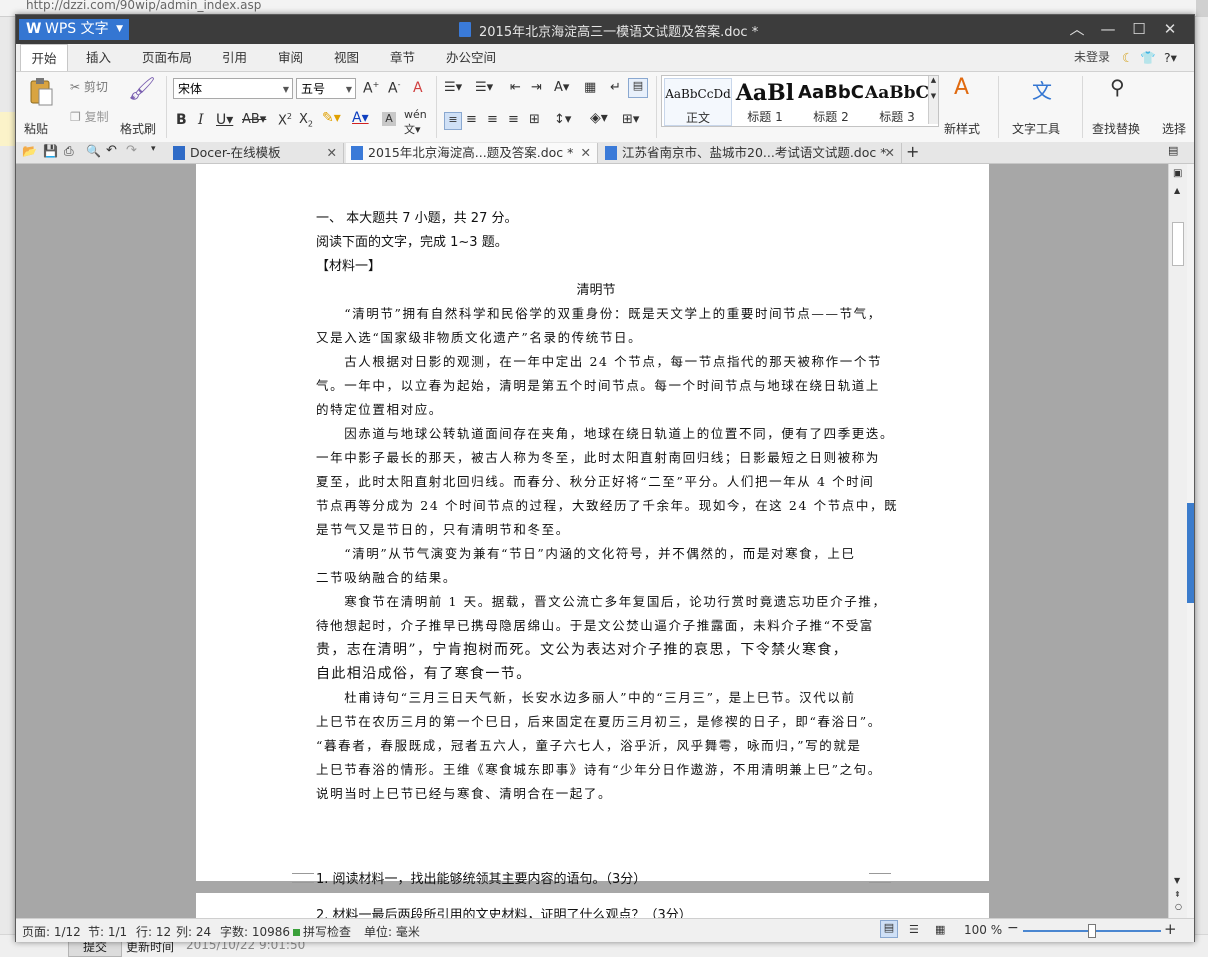 This screenshot has width=1208, height=957. I want to click on distribute-icon: ⊞, so click(534, 119).